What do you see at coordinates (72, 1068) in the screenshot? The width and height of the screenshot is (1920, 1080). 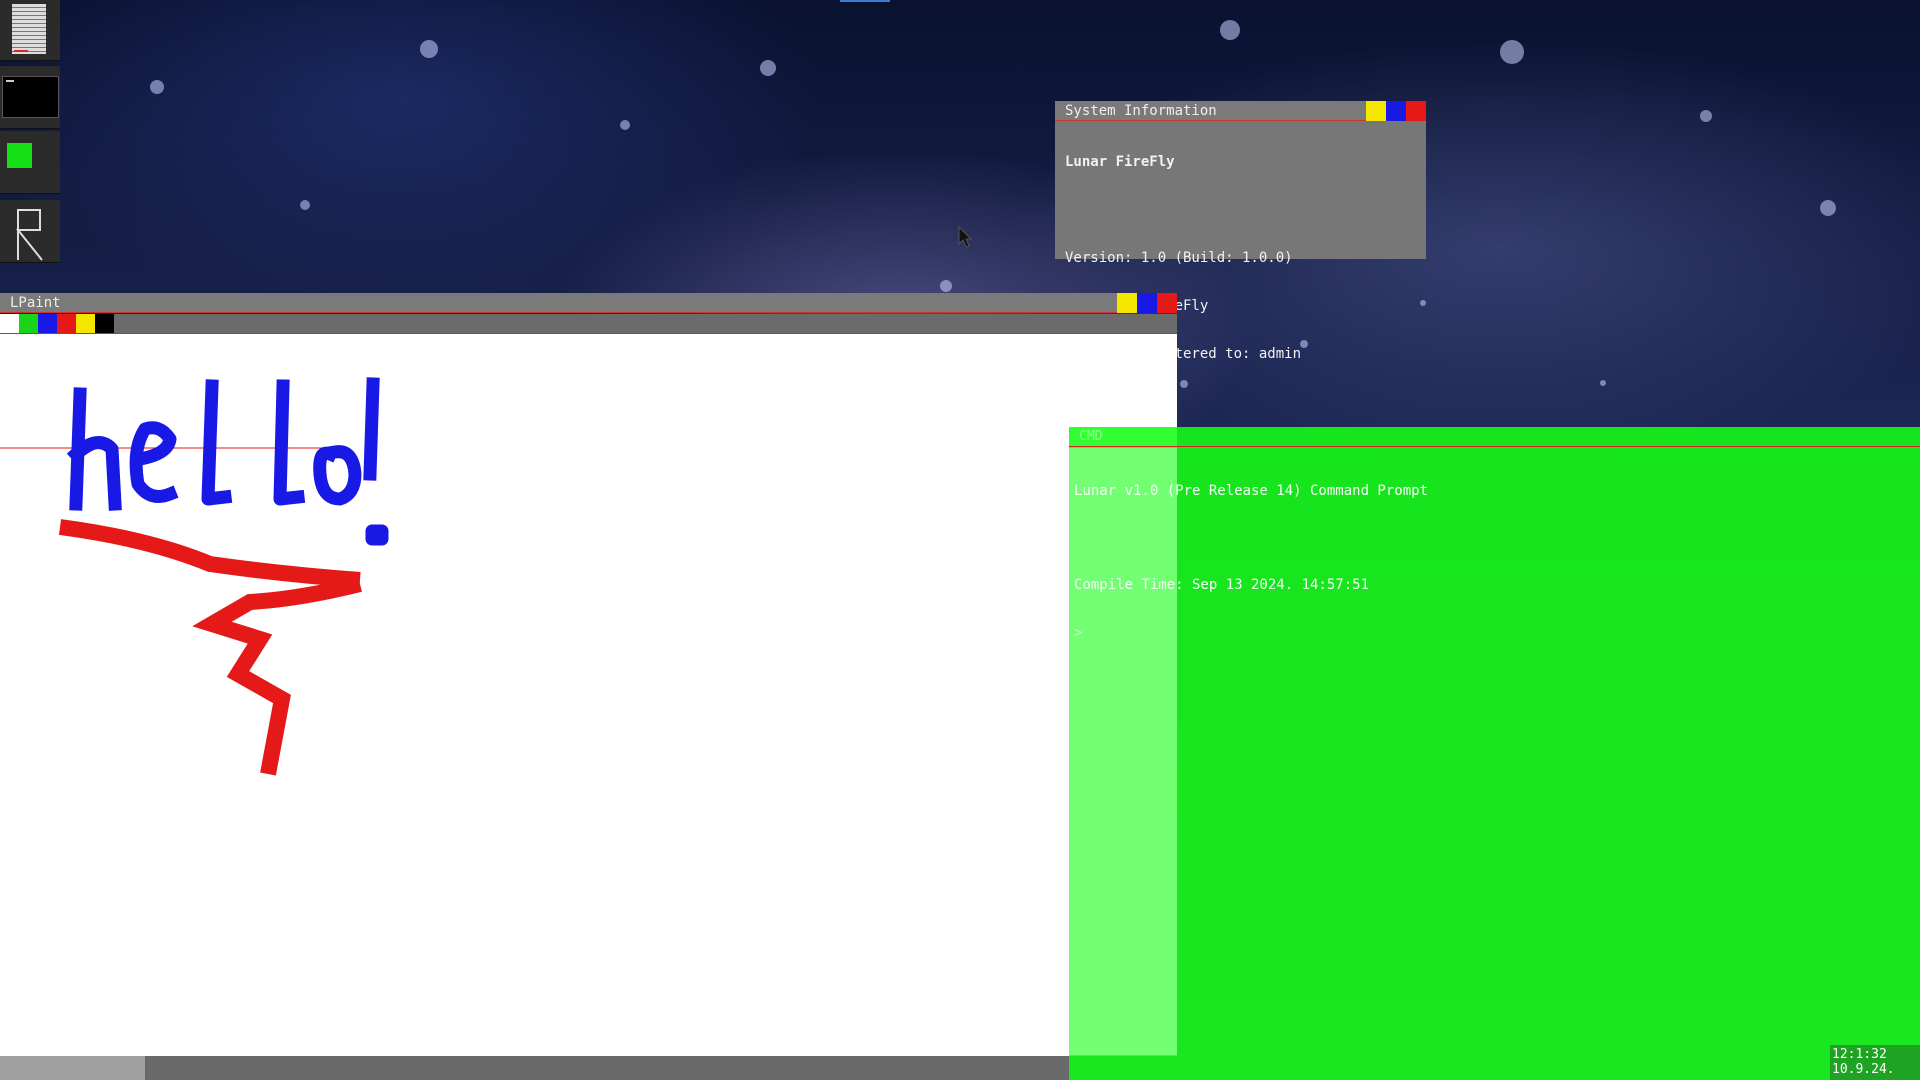 I see `taskbar-item` at bounding box center [72, 1068].